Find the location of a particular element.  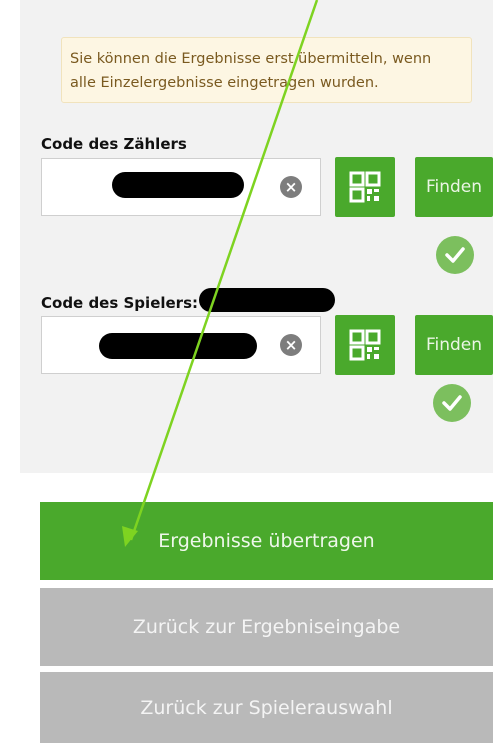

redacted-player-name is located at coordinates (267, 300).